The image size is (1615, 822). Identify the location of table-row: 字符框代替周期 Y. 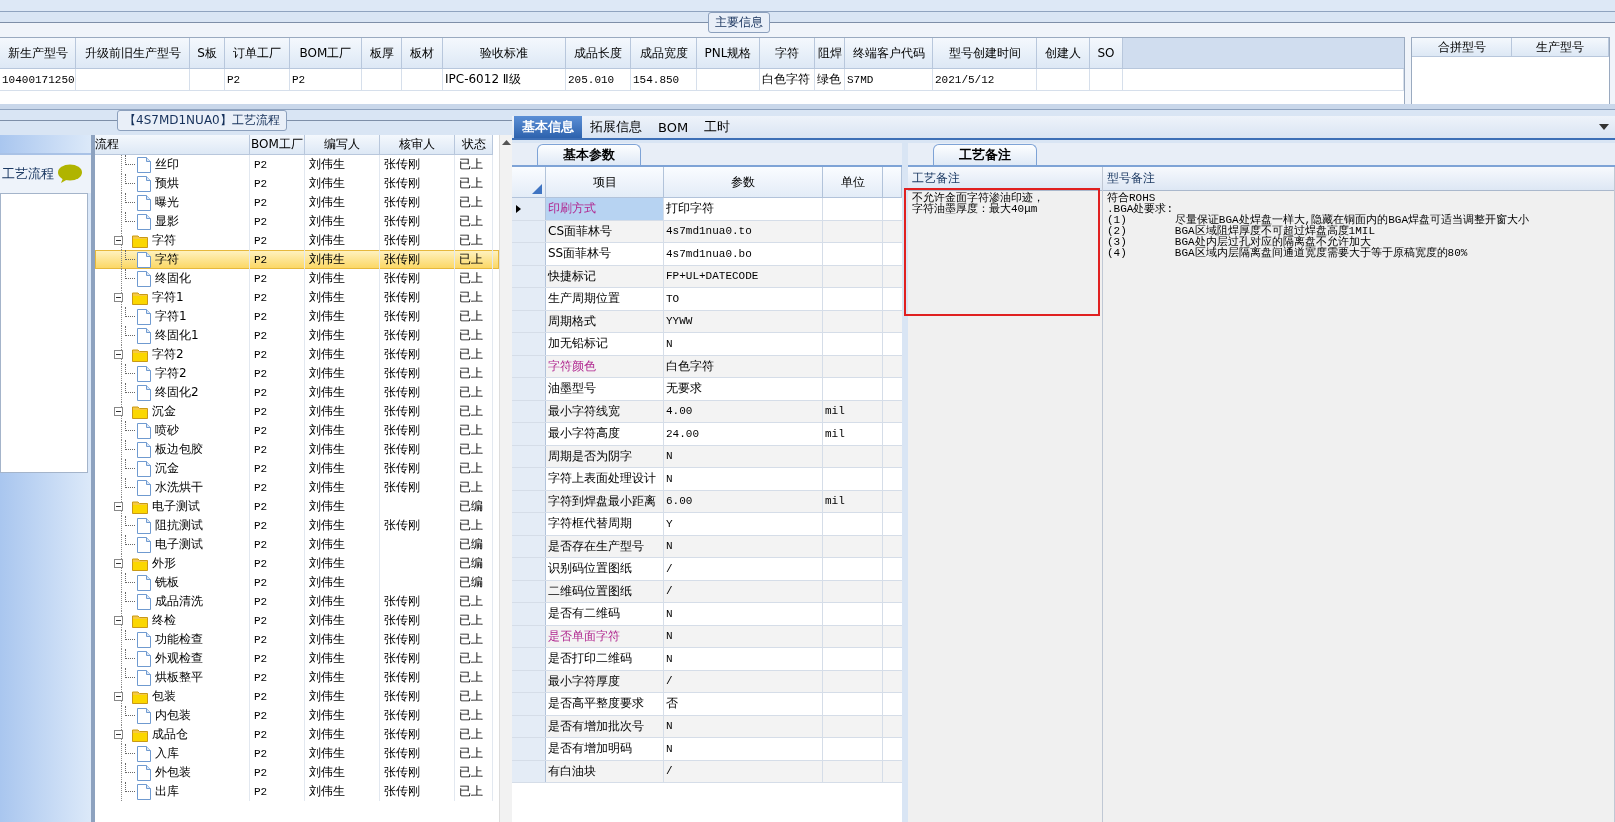
(707, 524).